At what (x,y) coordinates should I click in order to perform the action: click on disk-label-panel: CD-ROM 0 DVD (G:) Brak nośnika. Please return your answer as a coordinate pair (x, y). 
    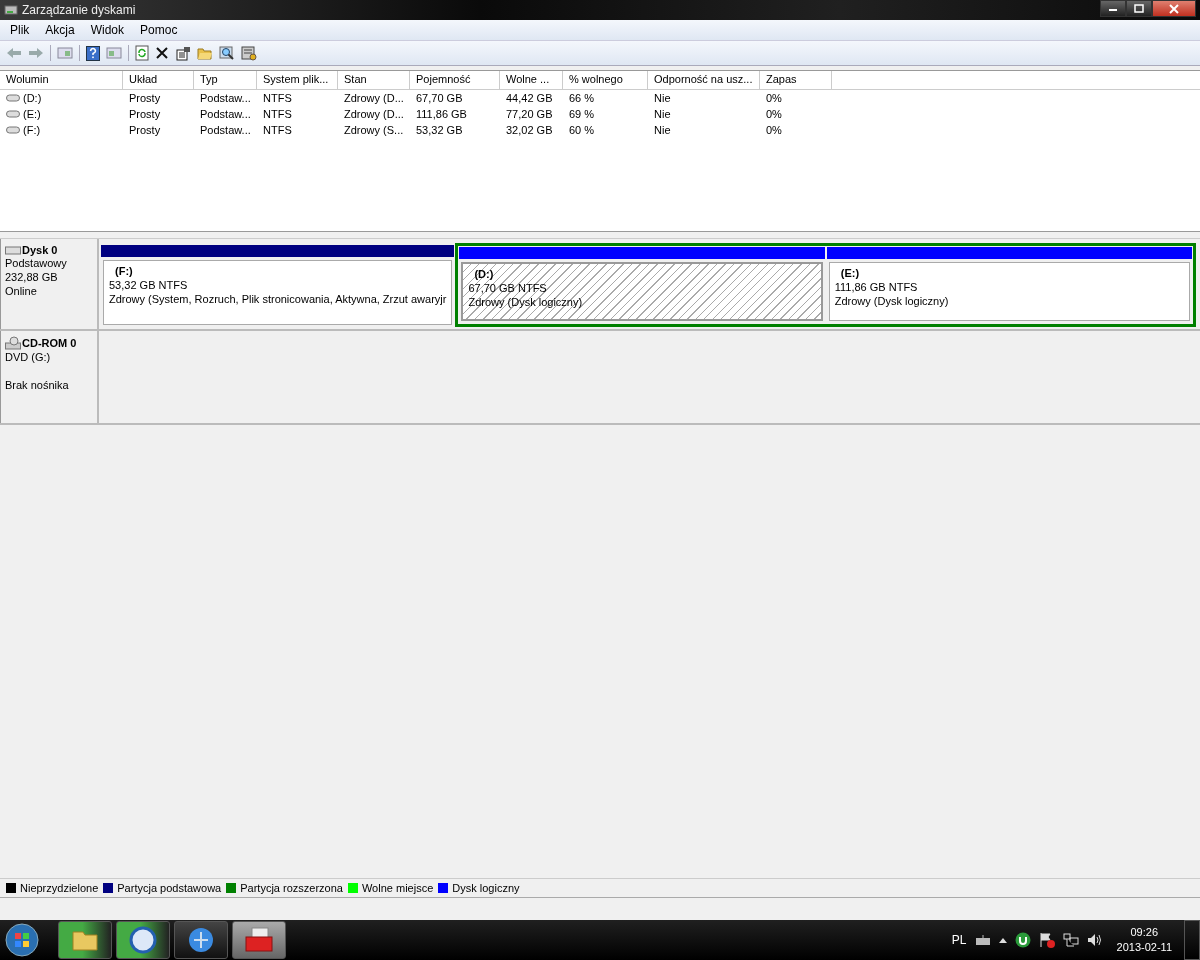
    Looking at the image, I should click on (49, 377).